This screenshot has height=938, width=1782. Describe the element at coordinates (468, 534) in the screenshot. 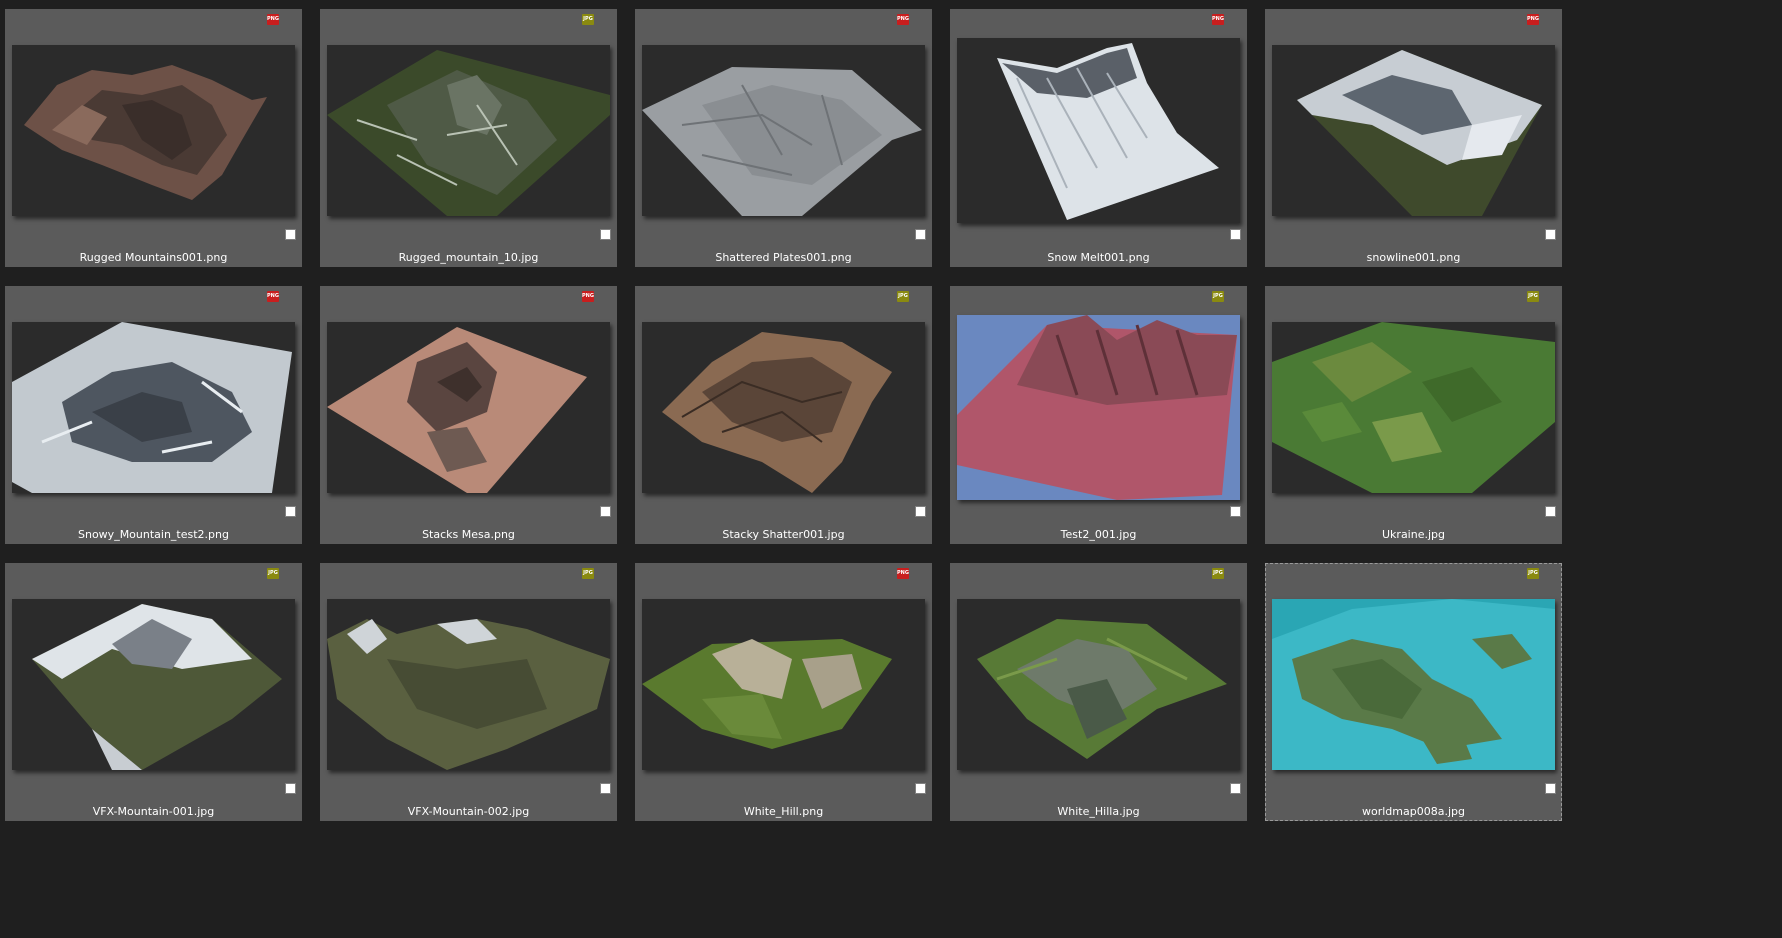

I see `file-name: Stacks Mesa.png` at that location.